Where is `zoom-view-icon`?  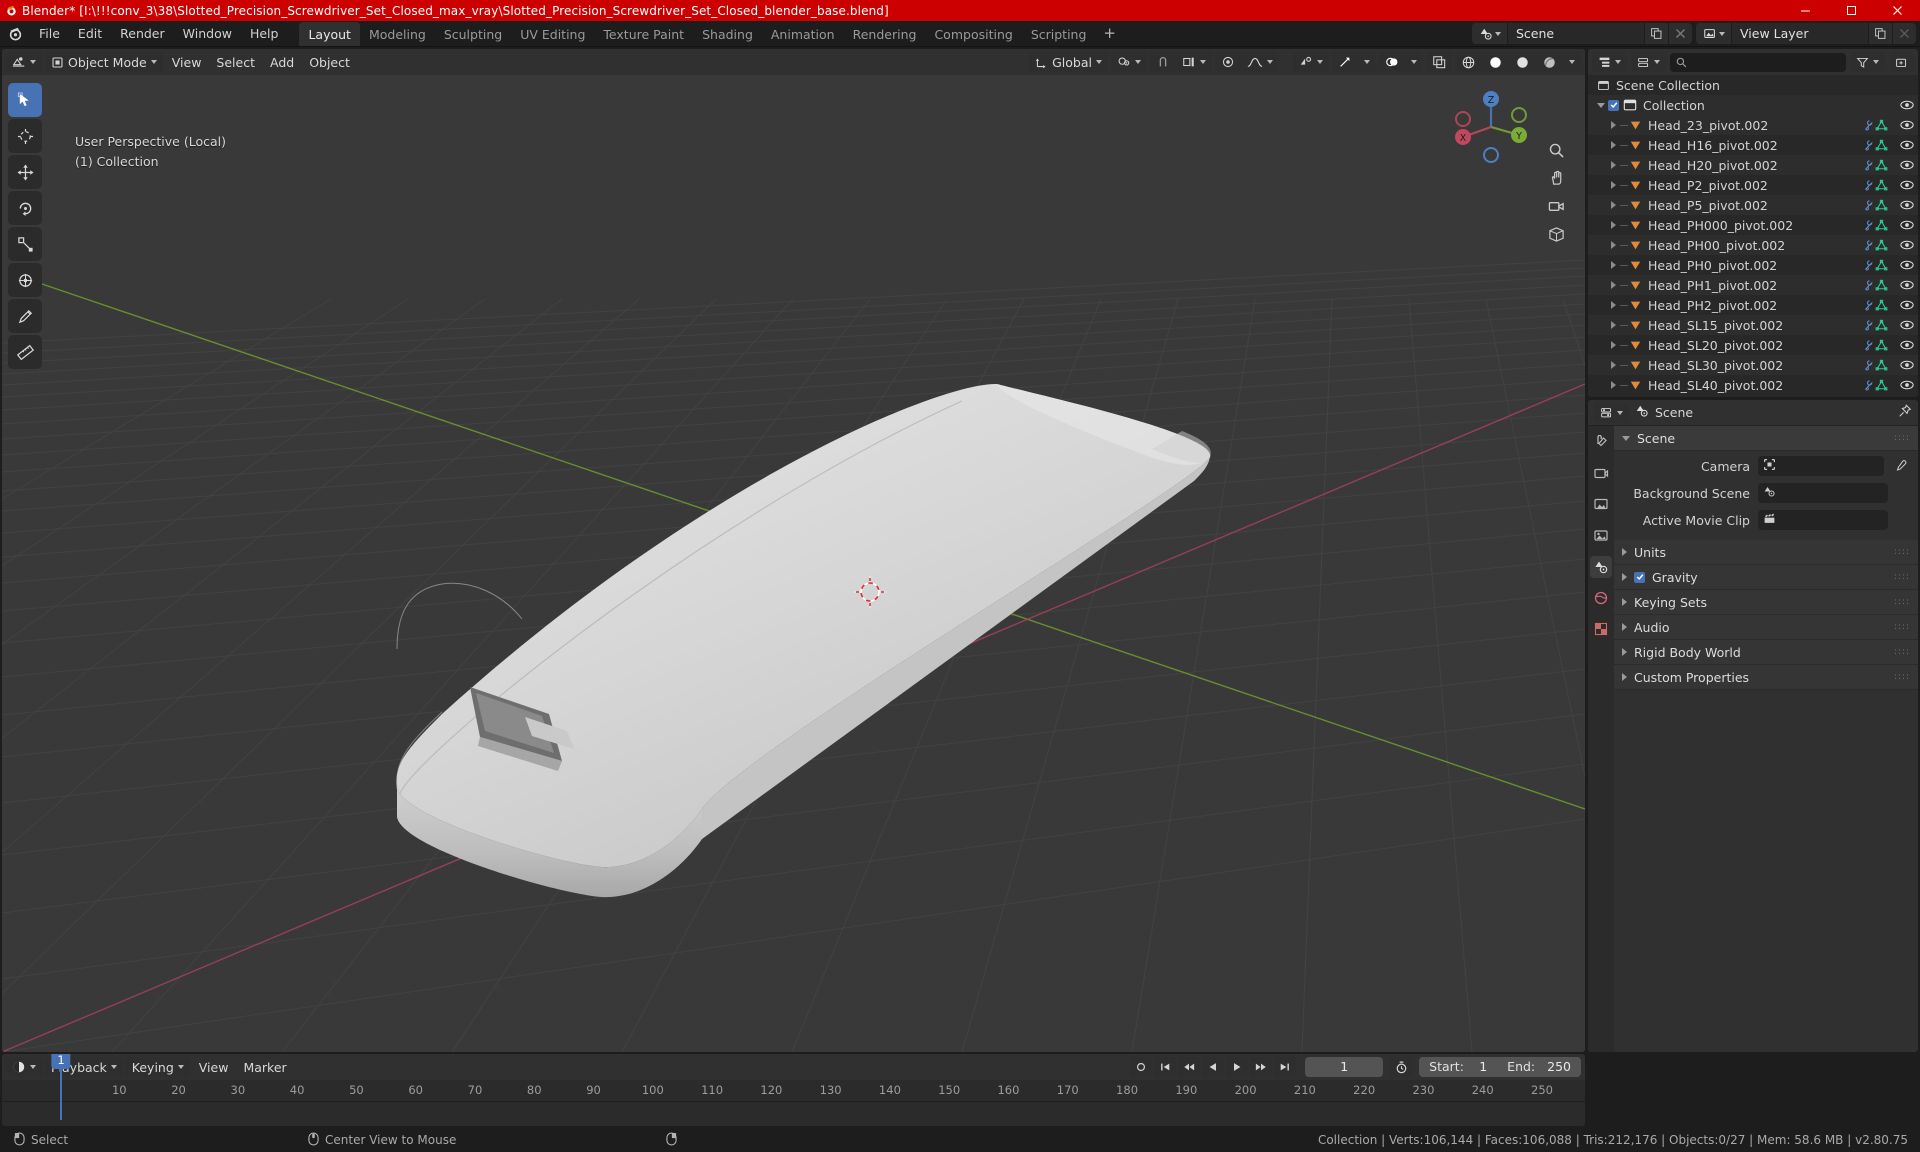 zoom-view-icon is located at coordinates (1556, 150).